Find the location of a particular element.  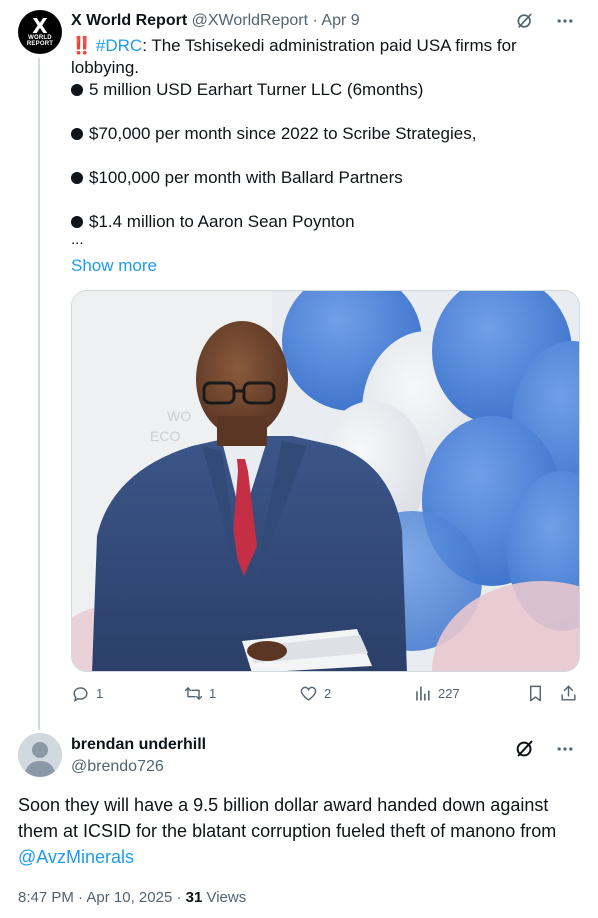

bookmark-icon is located at coordinates (535, 693).